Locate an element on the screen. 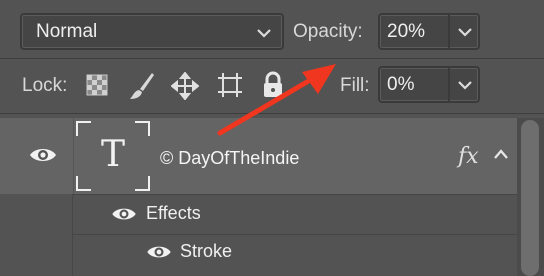 The height and width of the screenshot is (276, 544). fill-value: 0% is located at coordinates (401, 84).